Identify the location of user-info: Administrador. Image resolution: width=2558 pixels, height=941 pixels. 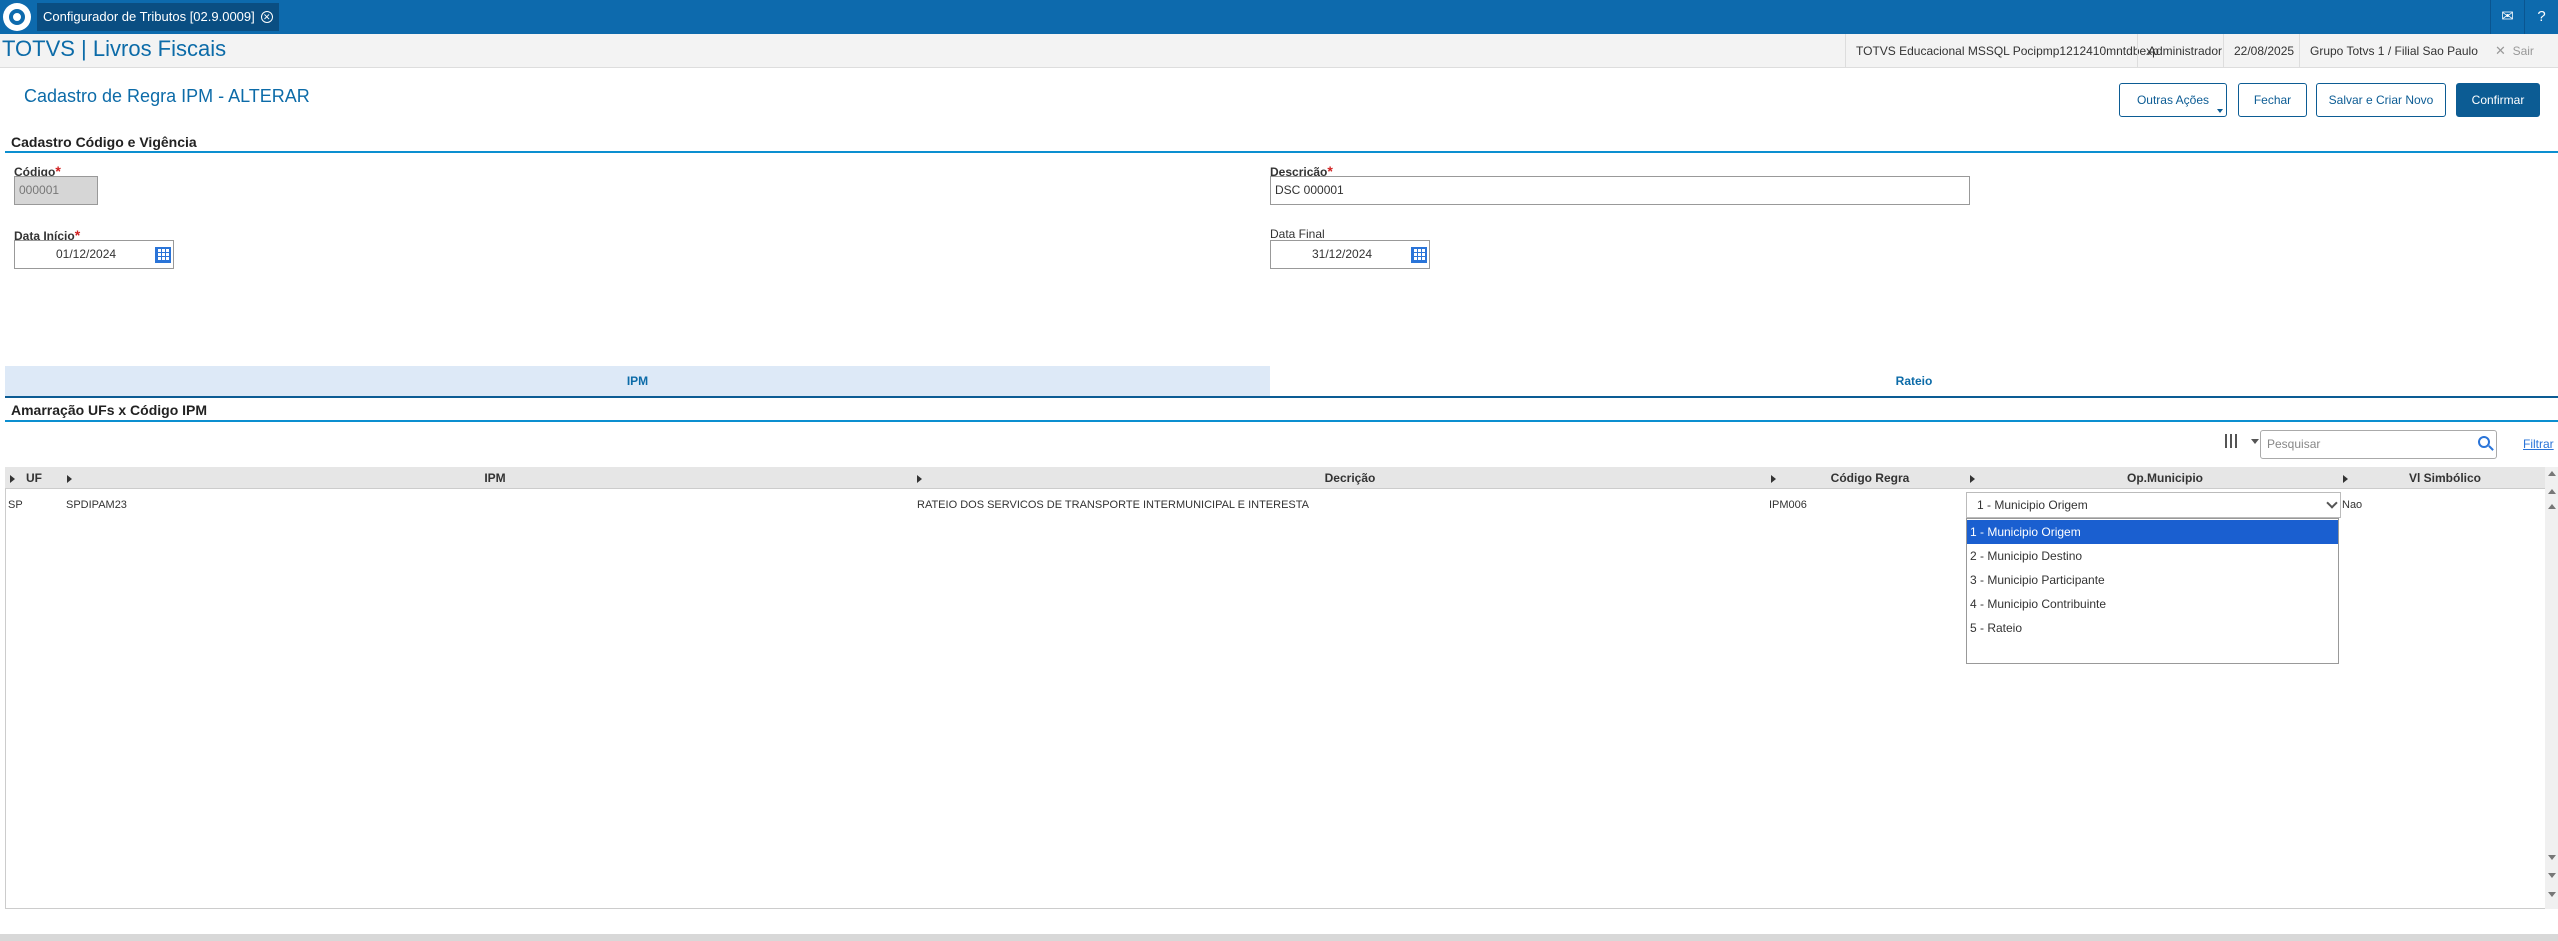
(2184, 51).